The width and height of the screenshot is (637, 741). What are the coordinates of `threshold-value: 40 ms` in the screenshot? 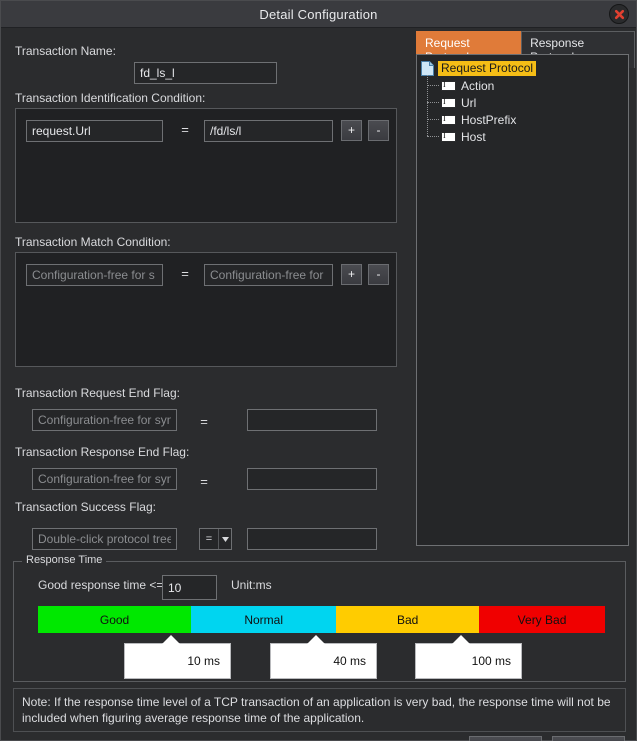 It's located at (349, 661).